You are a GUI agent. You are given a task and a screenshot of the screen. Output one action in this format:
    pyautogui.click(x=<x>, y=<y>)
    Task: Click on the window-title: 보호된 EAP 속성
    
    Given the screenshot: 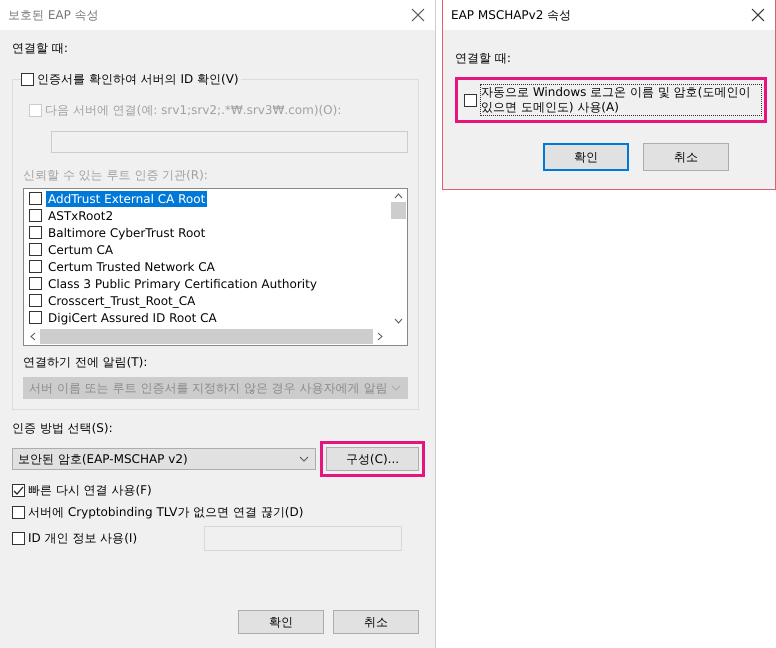 What is the action you would take?
    pyautogui.click(x=53, y=15)
    